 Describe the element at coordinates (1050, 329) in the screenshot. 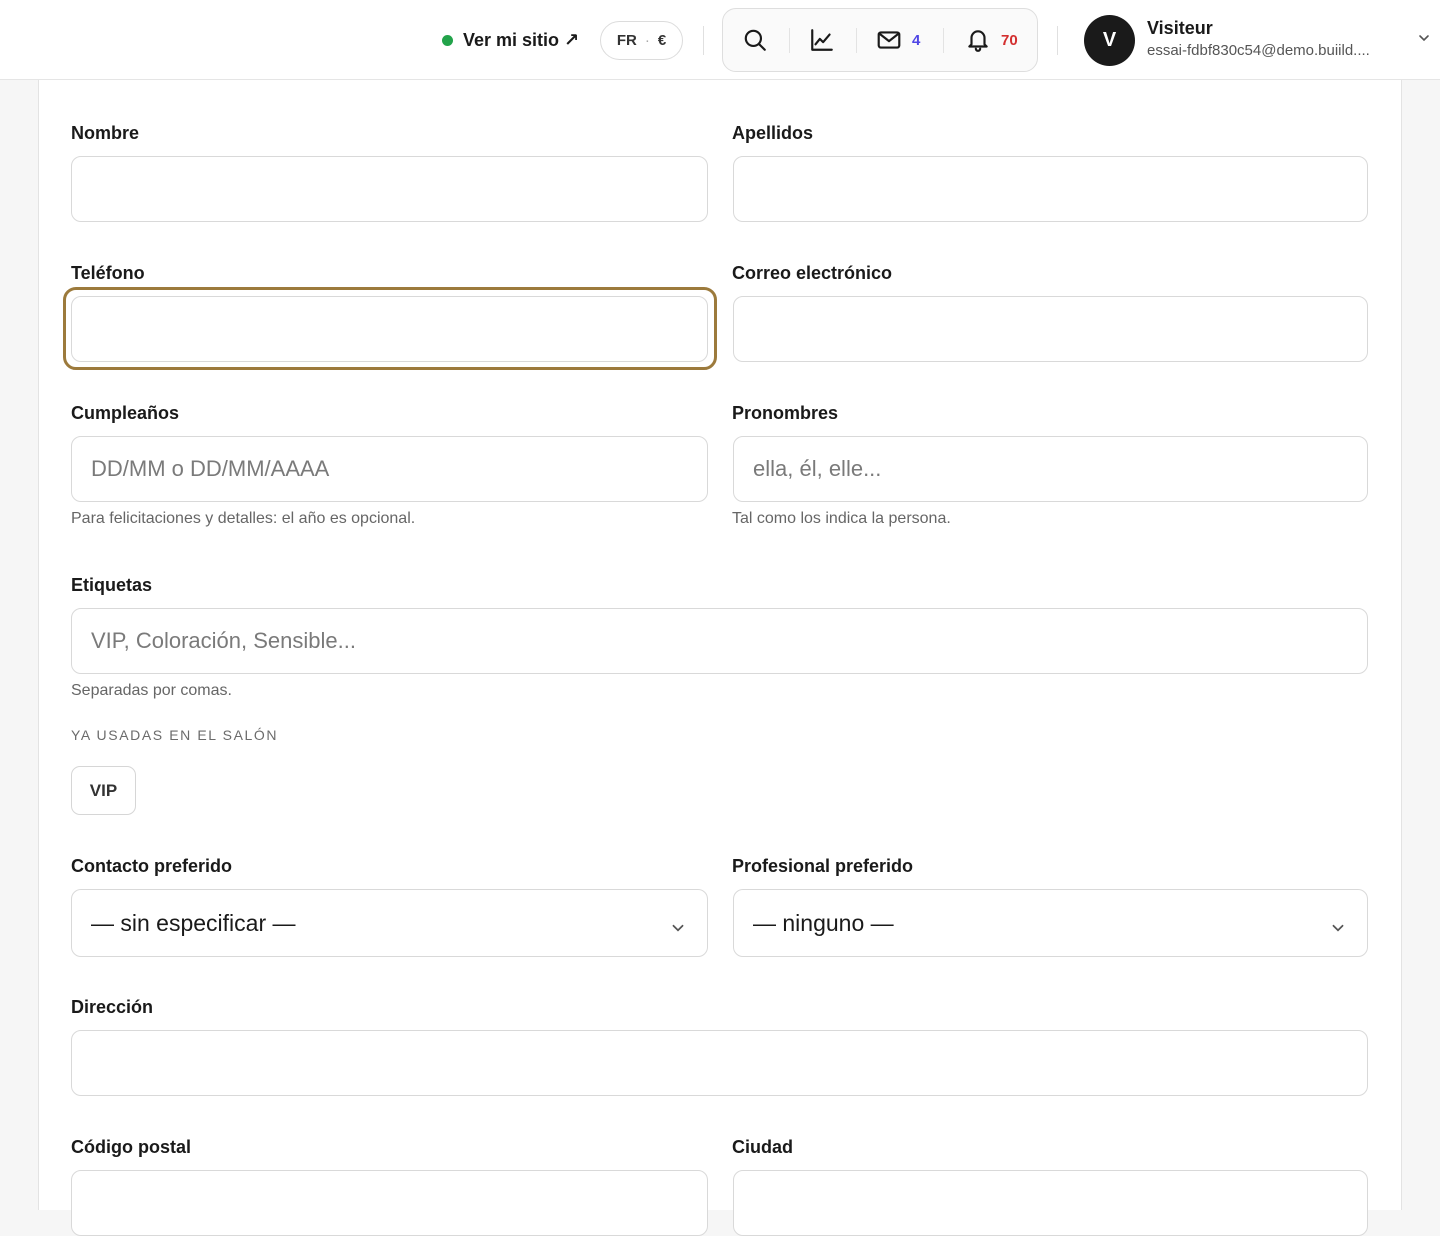

I see `email-field` at that location.